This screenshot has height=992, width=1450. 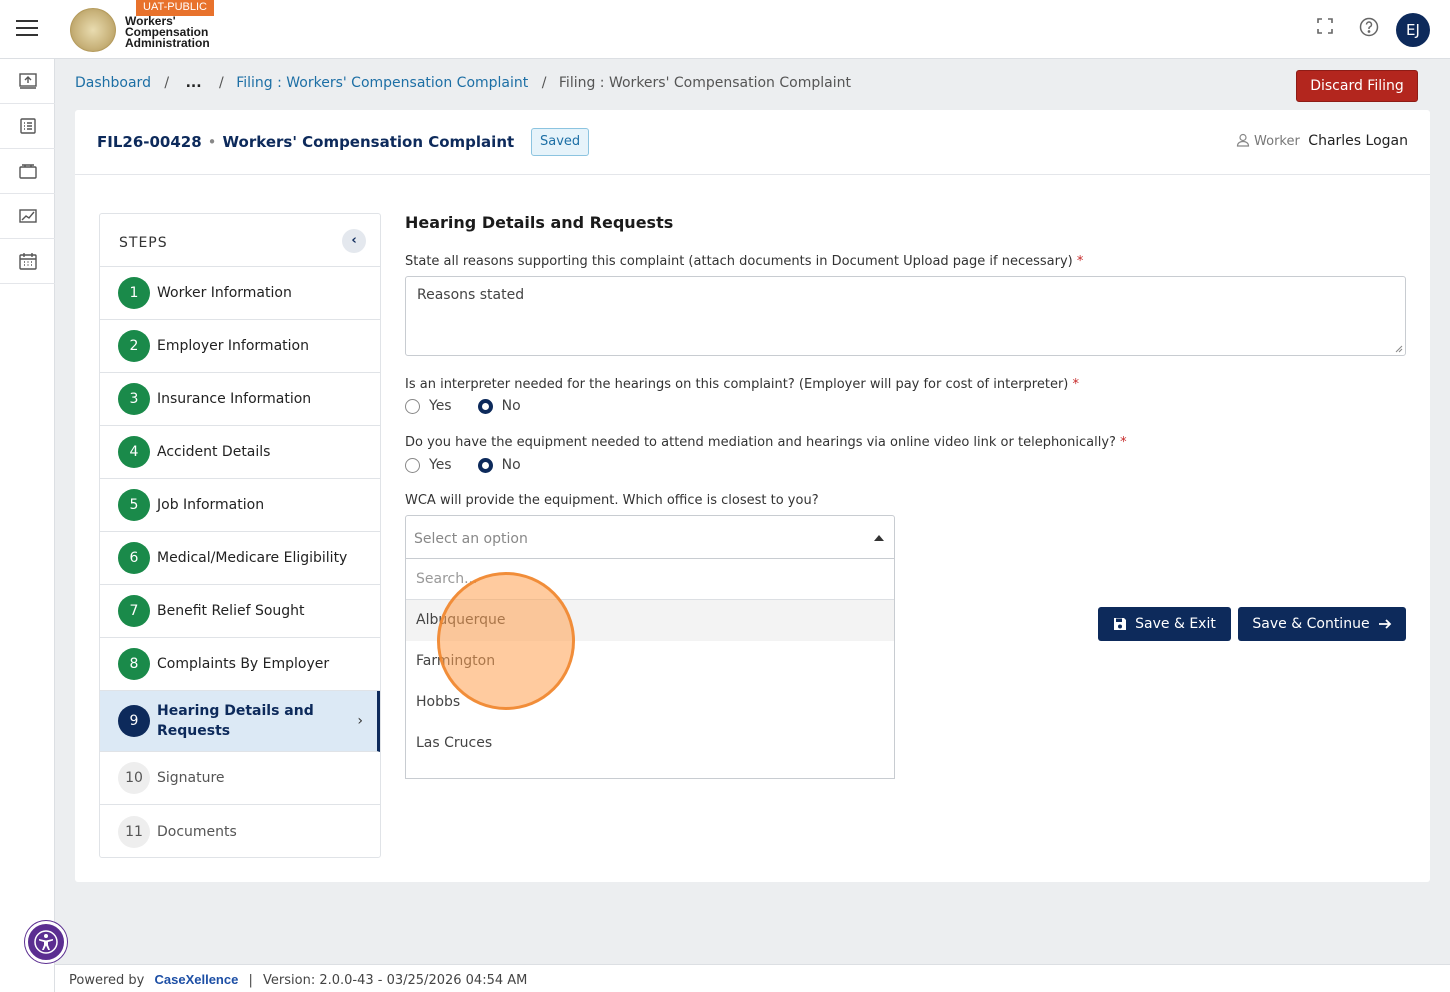 I want to click on step-employer-information: 2 Employer Information, so click(x=240, y=346).